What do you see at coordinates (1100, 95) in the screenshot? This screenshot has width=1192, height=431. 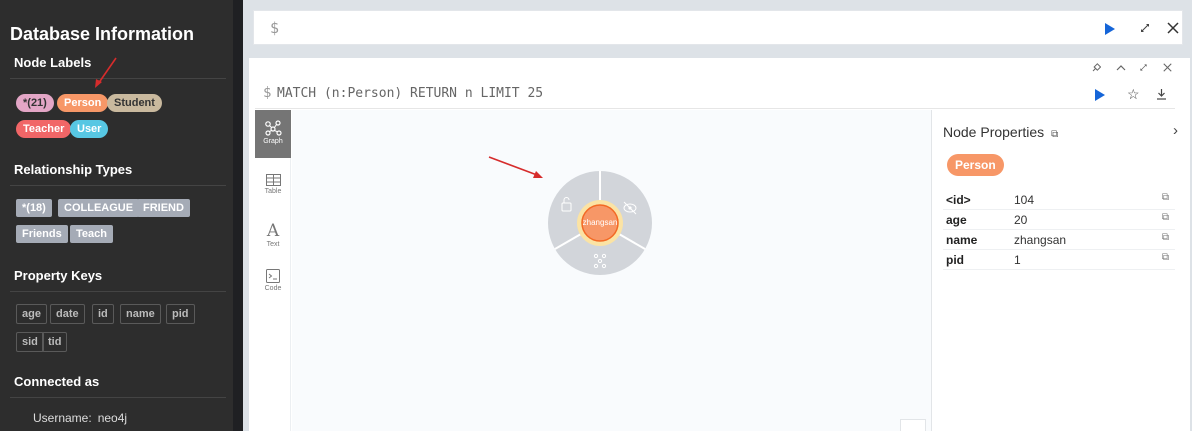 I see `rerun-query-icon` at bounding box center [1100, 95].